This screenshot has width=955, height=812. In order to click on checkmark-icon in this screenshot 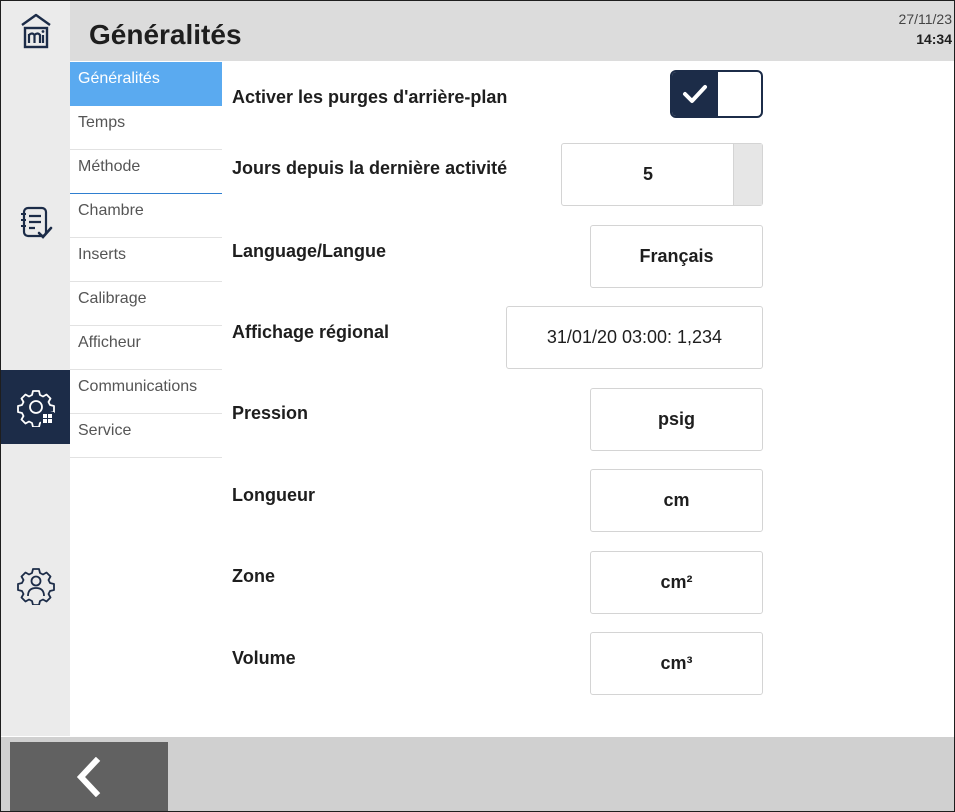, I will do `click(695, 94)`.